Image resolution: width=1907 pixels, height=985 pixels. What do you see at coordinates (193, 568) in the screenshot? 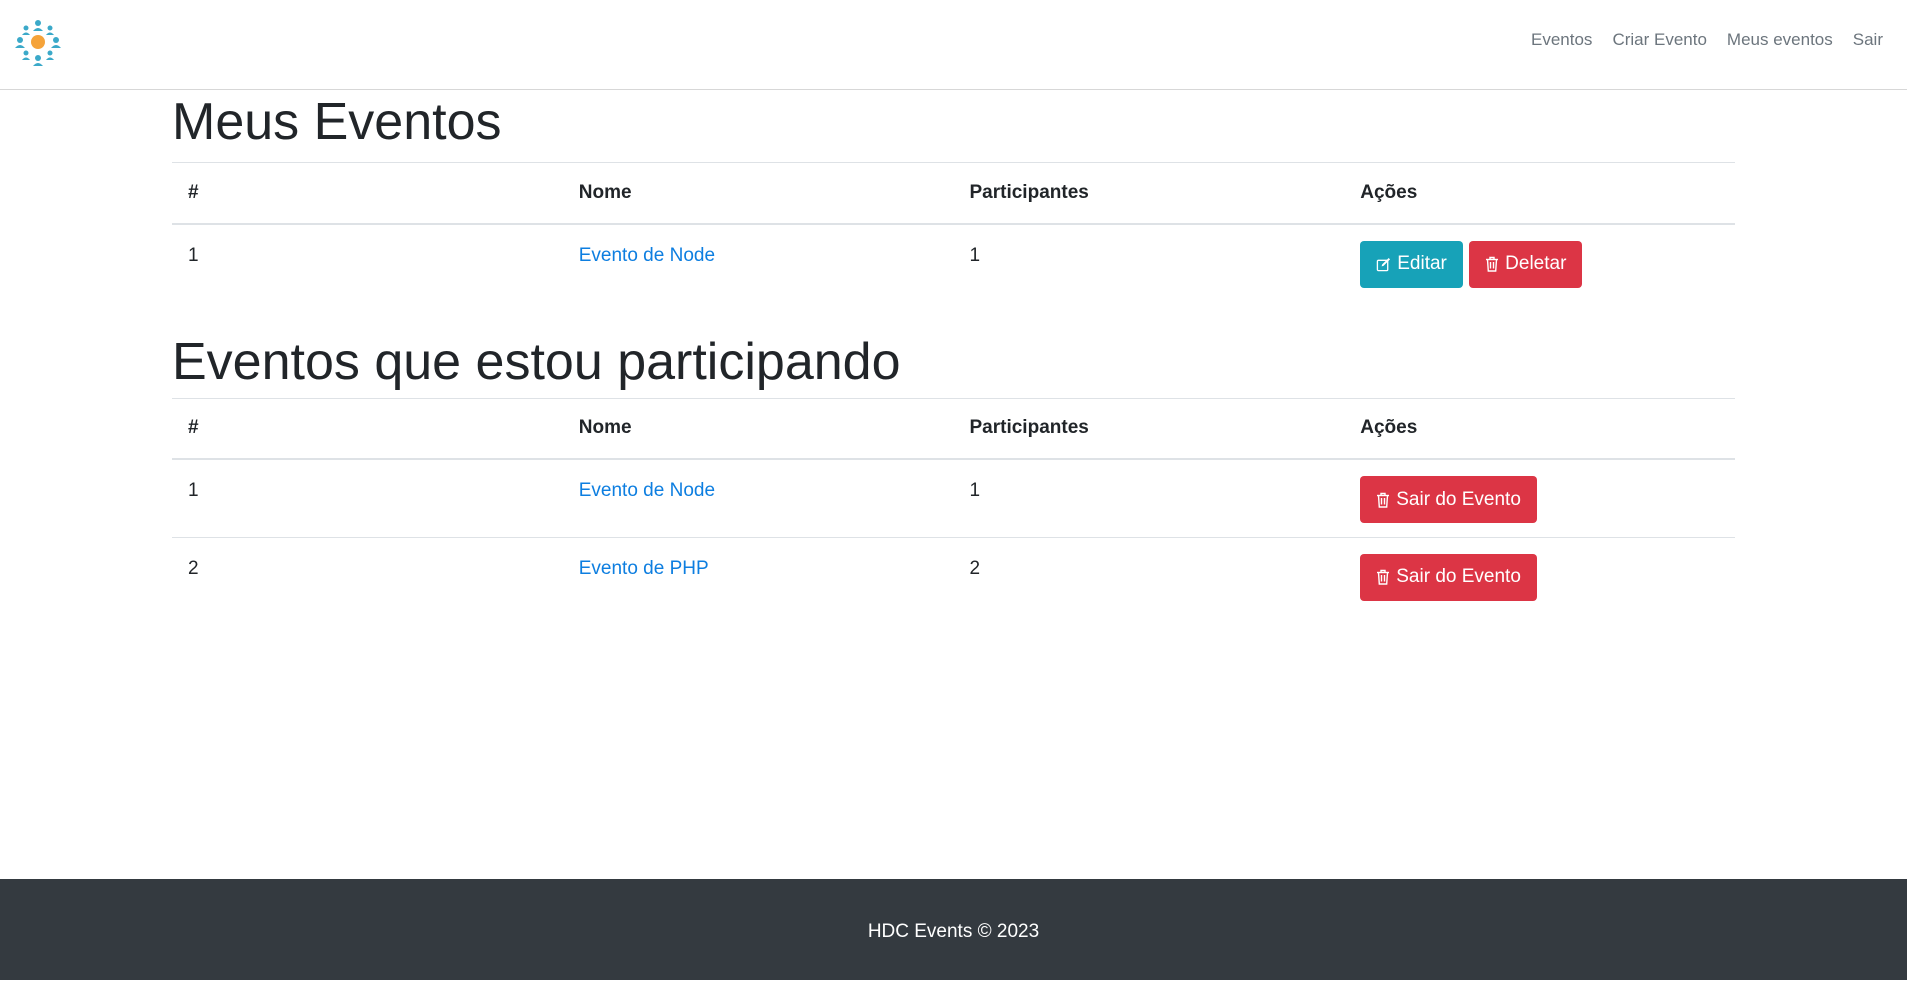
I see `row-number: 2` at bounding box center [193, 568].